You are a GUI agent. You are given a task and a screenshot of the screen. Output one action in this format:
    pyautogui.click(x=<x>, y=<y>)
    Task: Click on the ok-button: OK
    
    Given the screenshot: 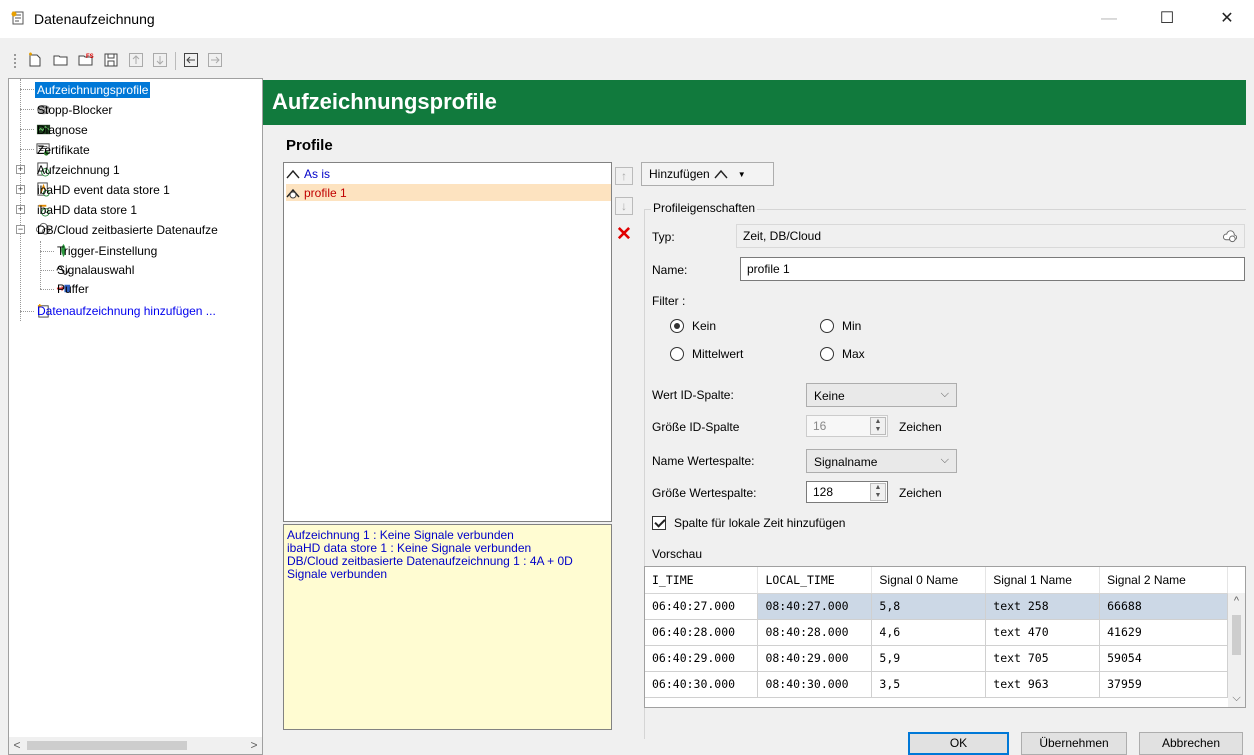 What is the action you would take?
    pyautogui.click(x=958, y=743)
    